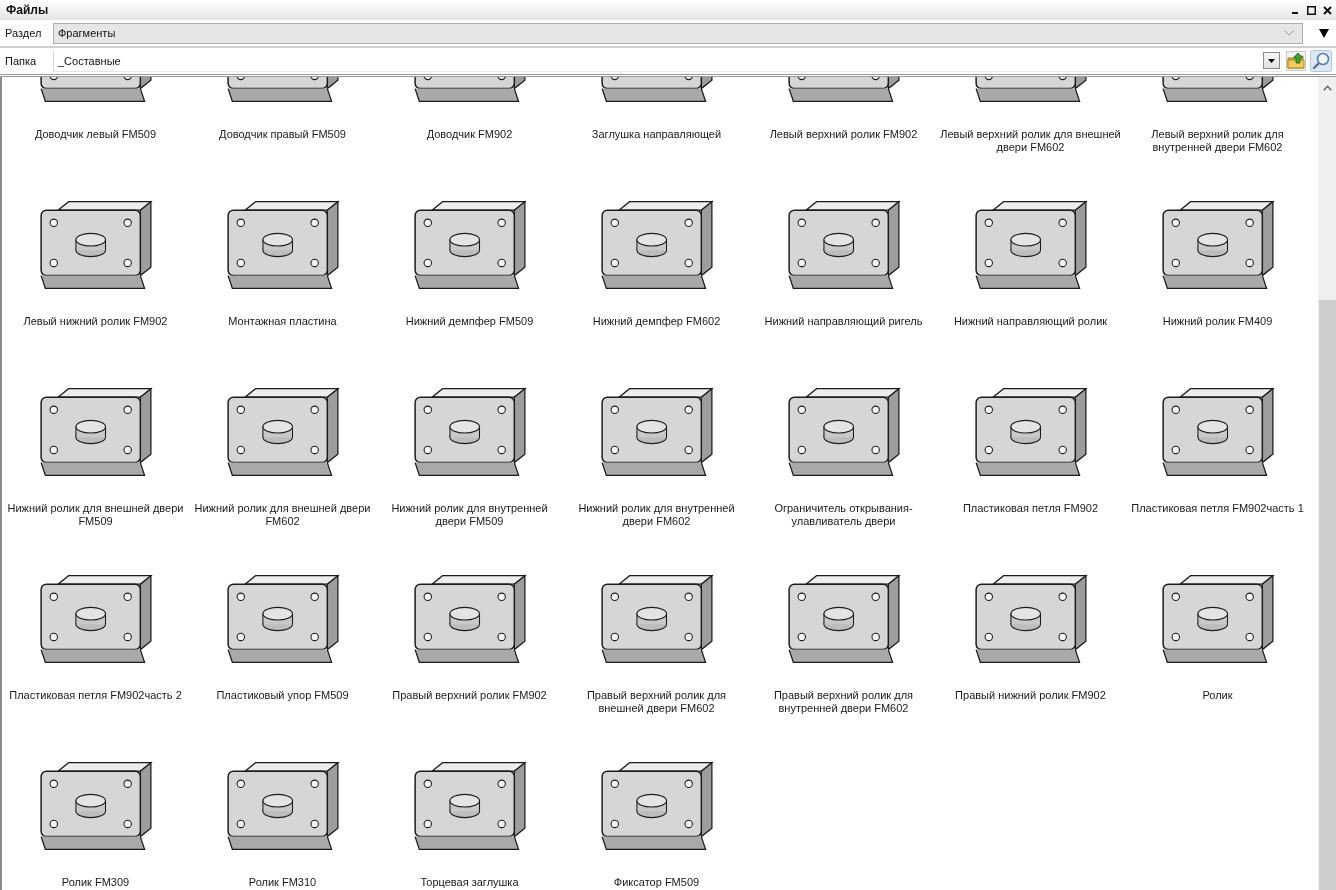  What do you see at coordinates (24, 33) in the screenshot?
I see `section-label: Раздел` at bounding box center [24, 33].